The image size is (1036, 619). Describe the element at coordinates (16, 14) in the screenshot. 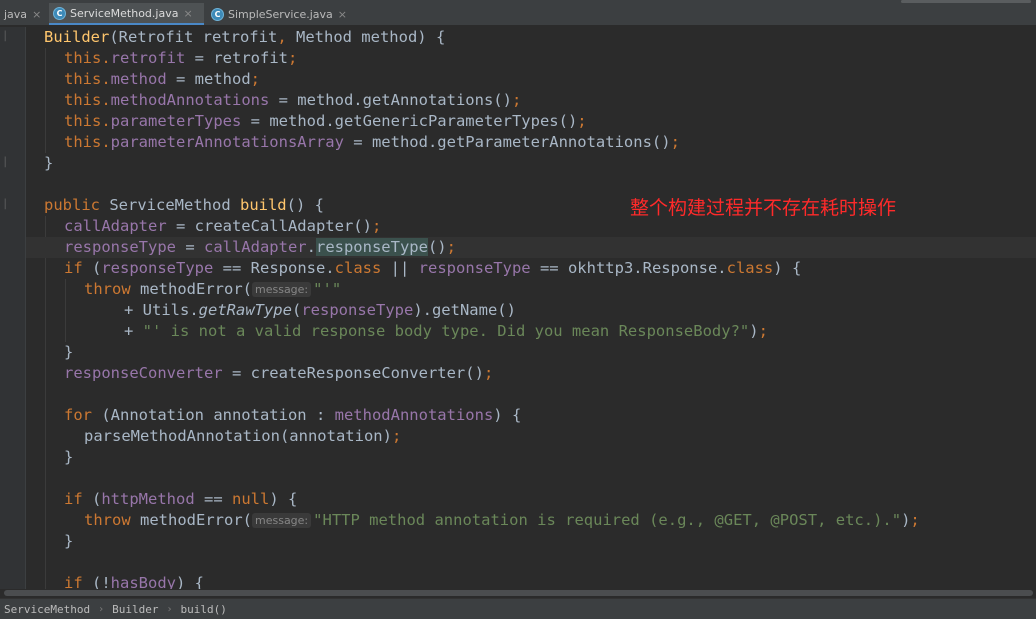

I see `tab-label: java` at that location.